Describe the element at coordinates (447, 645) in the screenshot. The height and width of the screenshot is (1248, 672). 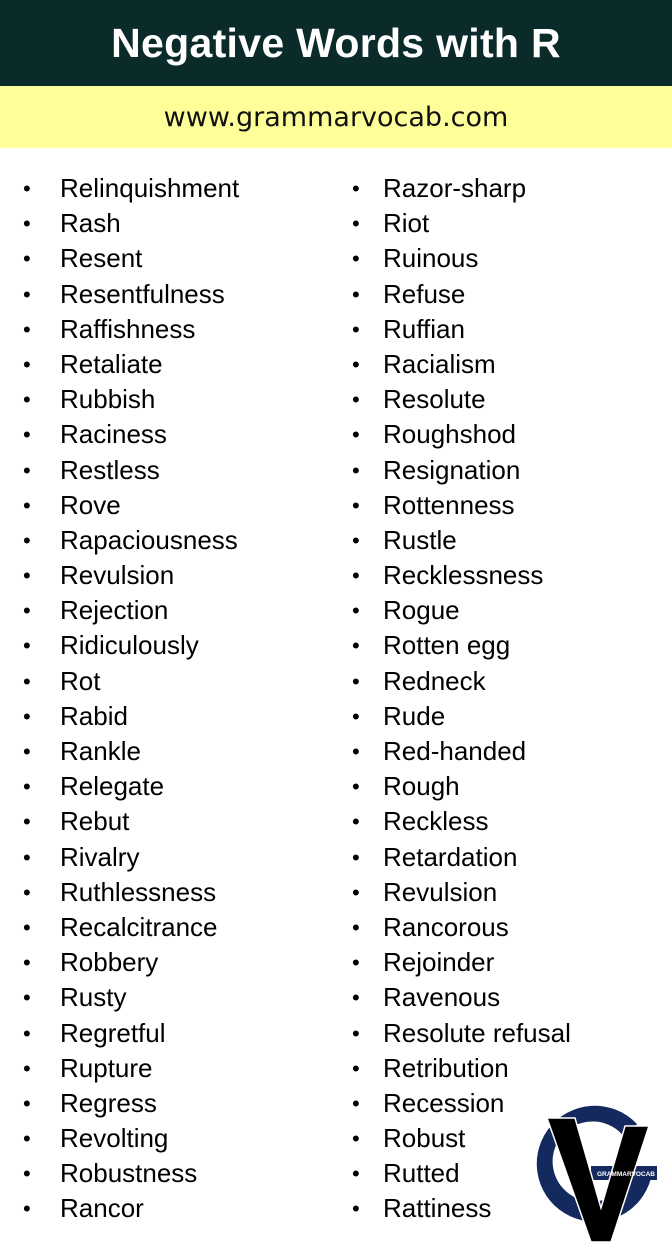
I see `word-text: Rotten egg` at that location.